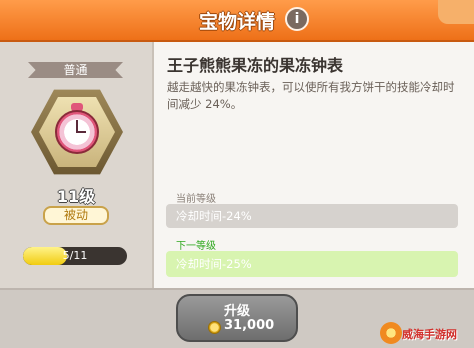 The height and width of the screenshot is (348, 474). Describe the element at coordinates (75, 70) in the screenshot. I see `rarity-ribbon: 普通` at that location.